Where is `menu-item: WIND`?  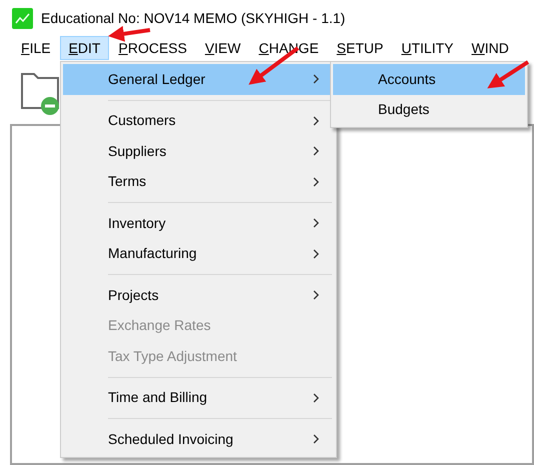 menu-item: WIND is located at coordinates (490, 48).